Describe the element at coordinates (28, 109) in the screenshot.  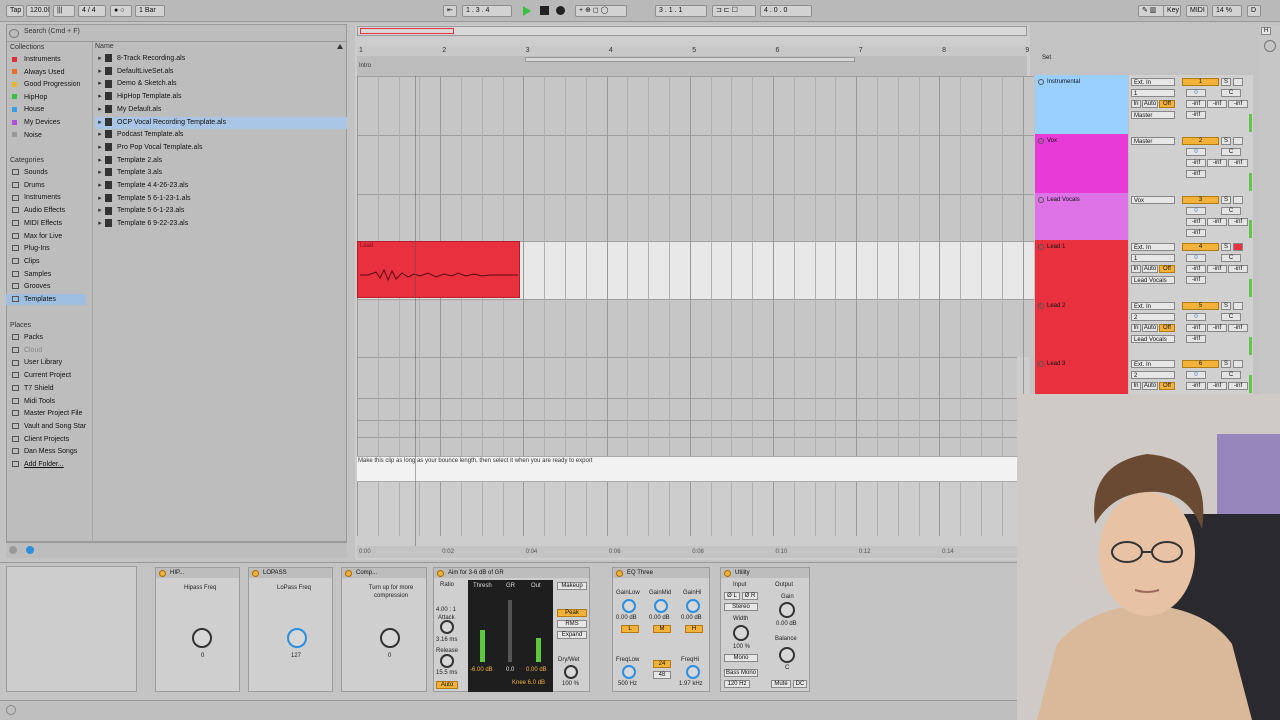
I see `collection-item: House` at that location.